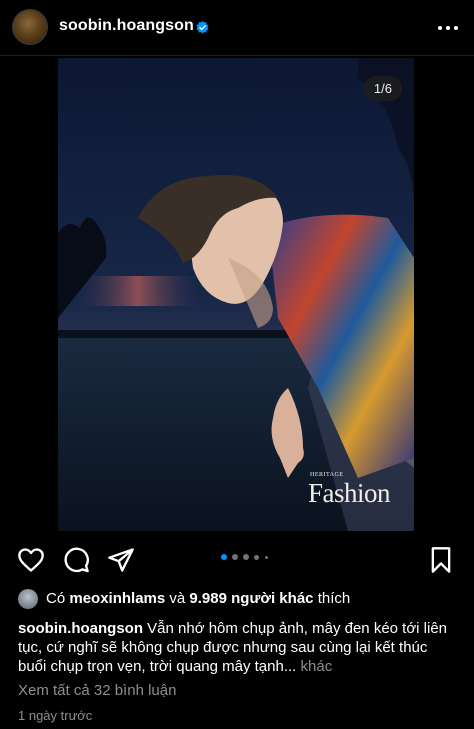  I want to click on liker-avatar, so click(28, 599).